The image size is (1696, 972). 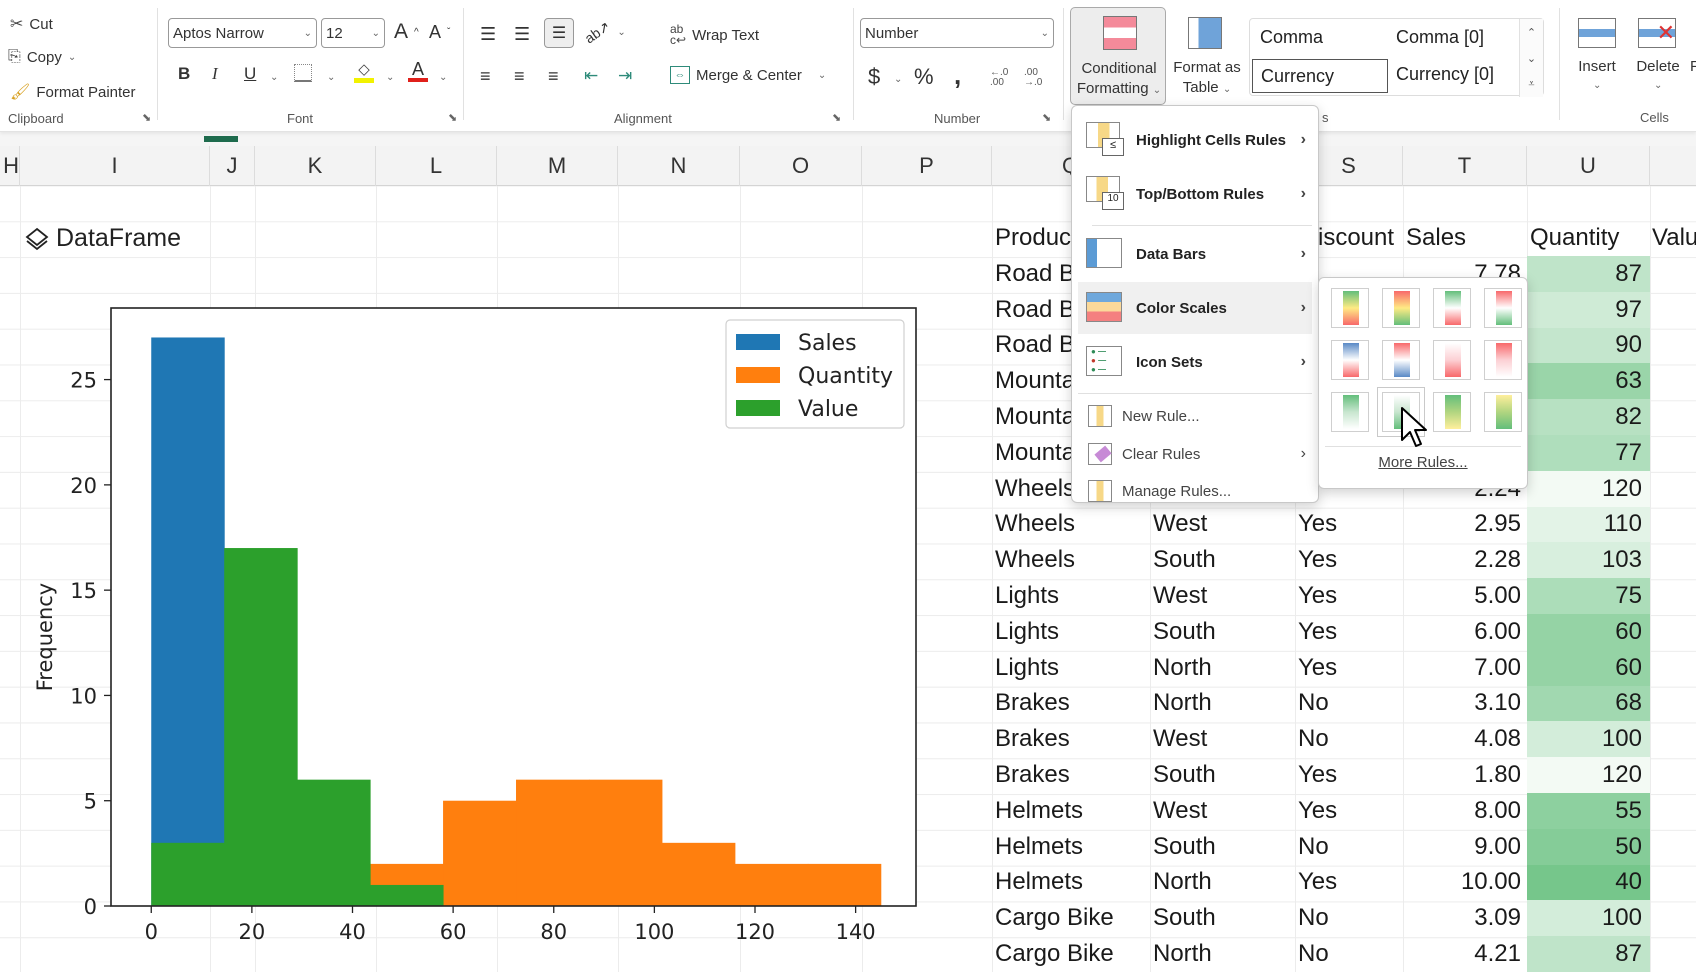 What do you see at coordinates (1588, 882) in the screenshot?
I see `cell-quantity: 40` at bounding box center [1588, 882].